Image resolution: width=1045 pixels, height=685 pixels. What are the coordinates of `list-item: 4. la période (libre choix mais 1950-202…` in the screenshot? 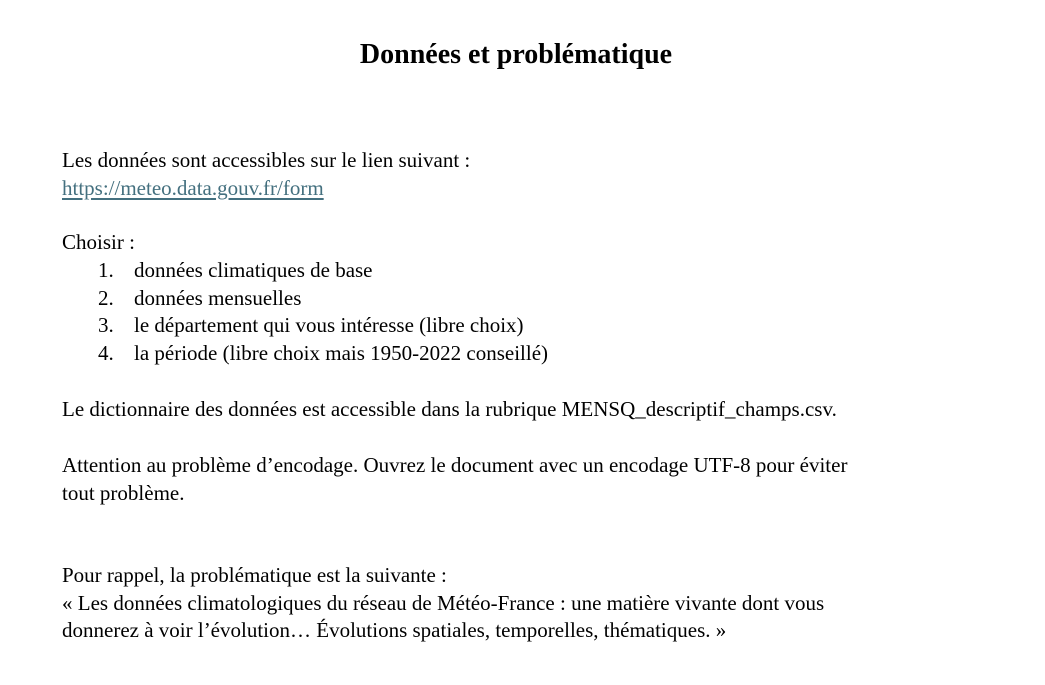 It's located at (305, 354).